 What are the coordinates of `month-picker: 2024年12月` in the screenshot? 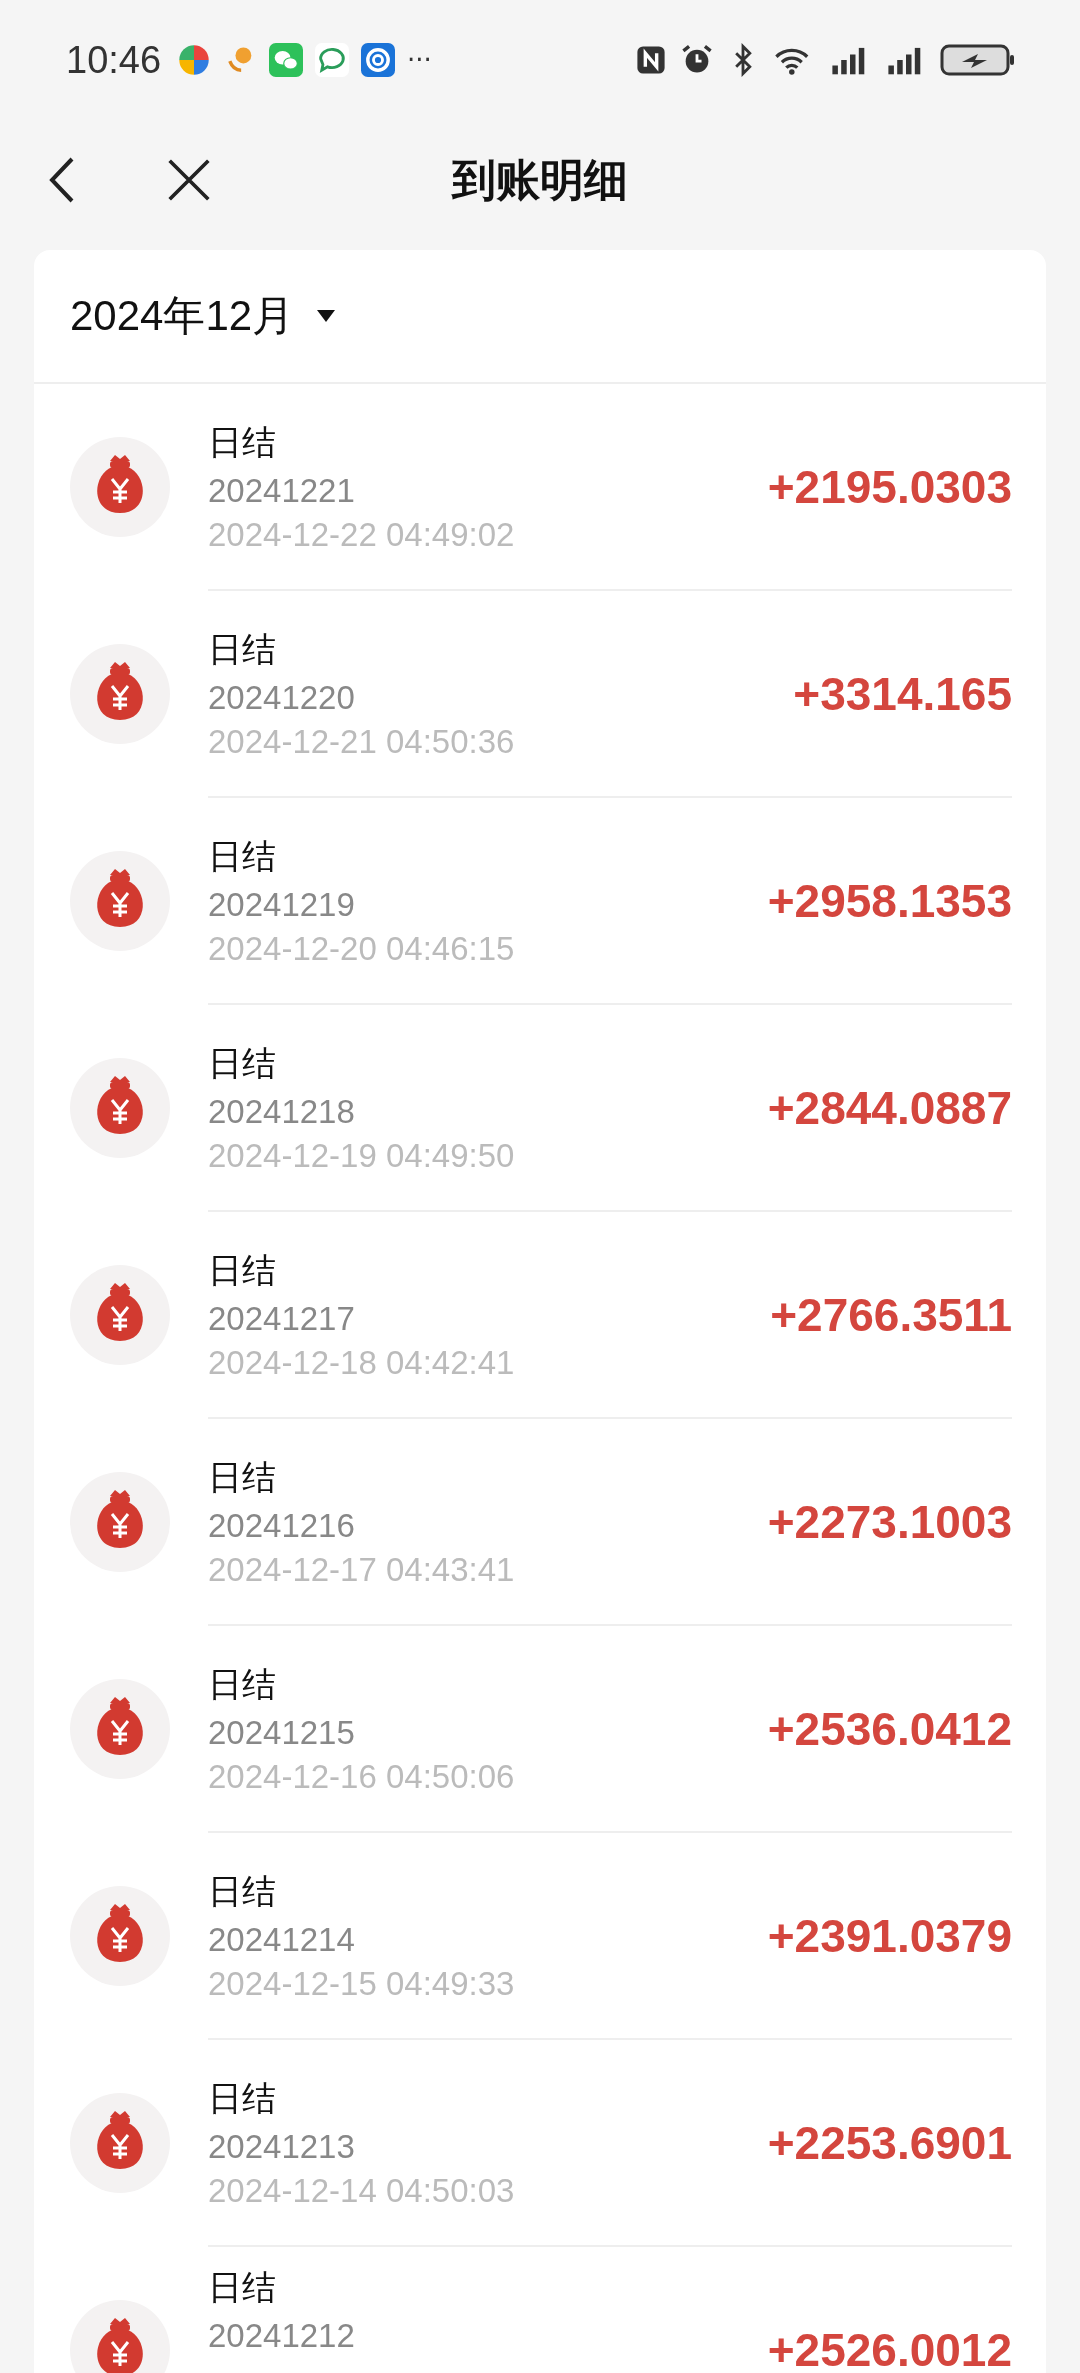 It's located at (540, 317).